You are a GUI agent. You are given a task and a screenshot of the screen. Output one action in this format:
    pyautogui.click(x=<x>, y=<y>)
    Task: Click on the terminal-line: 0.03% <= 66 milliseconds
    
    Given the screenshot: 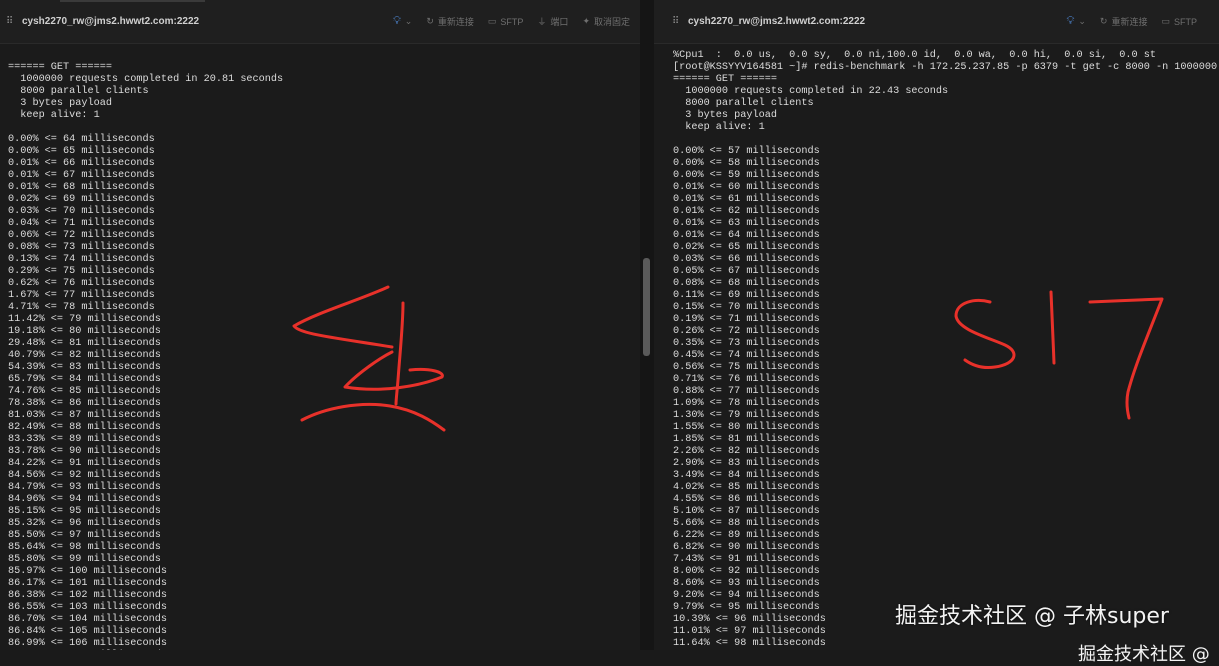 What is the action you would take?
    pyautogui.click(x=746, y=259)
    